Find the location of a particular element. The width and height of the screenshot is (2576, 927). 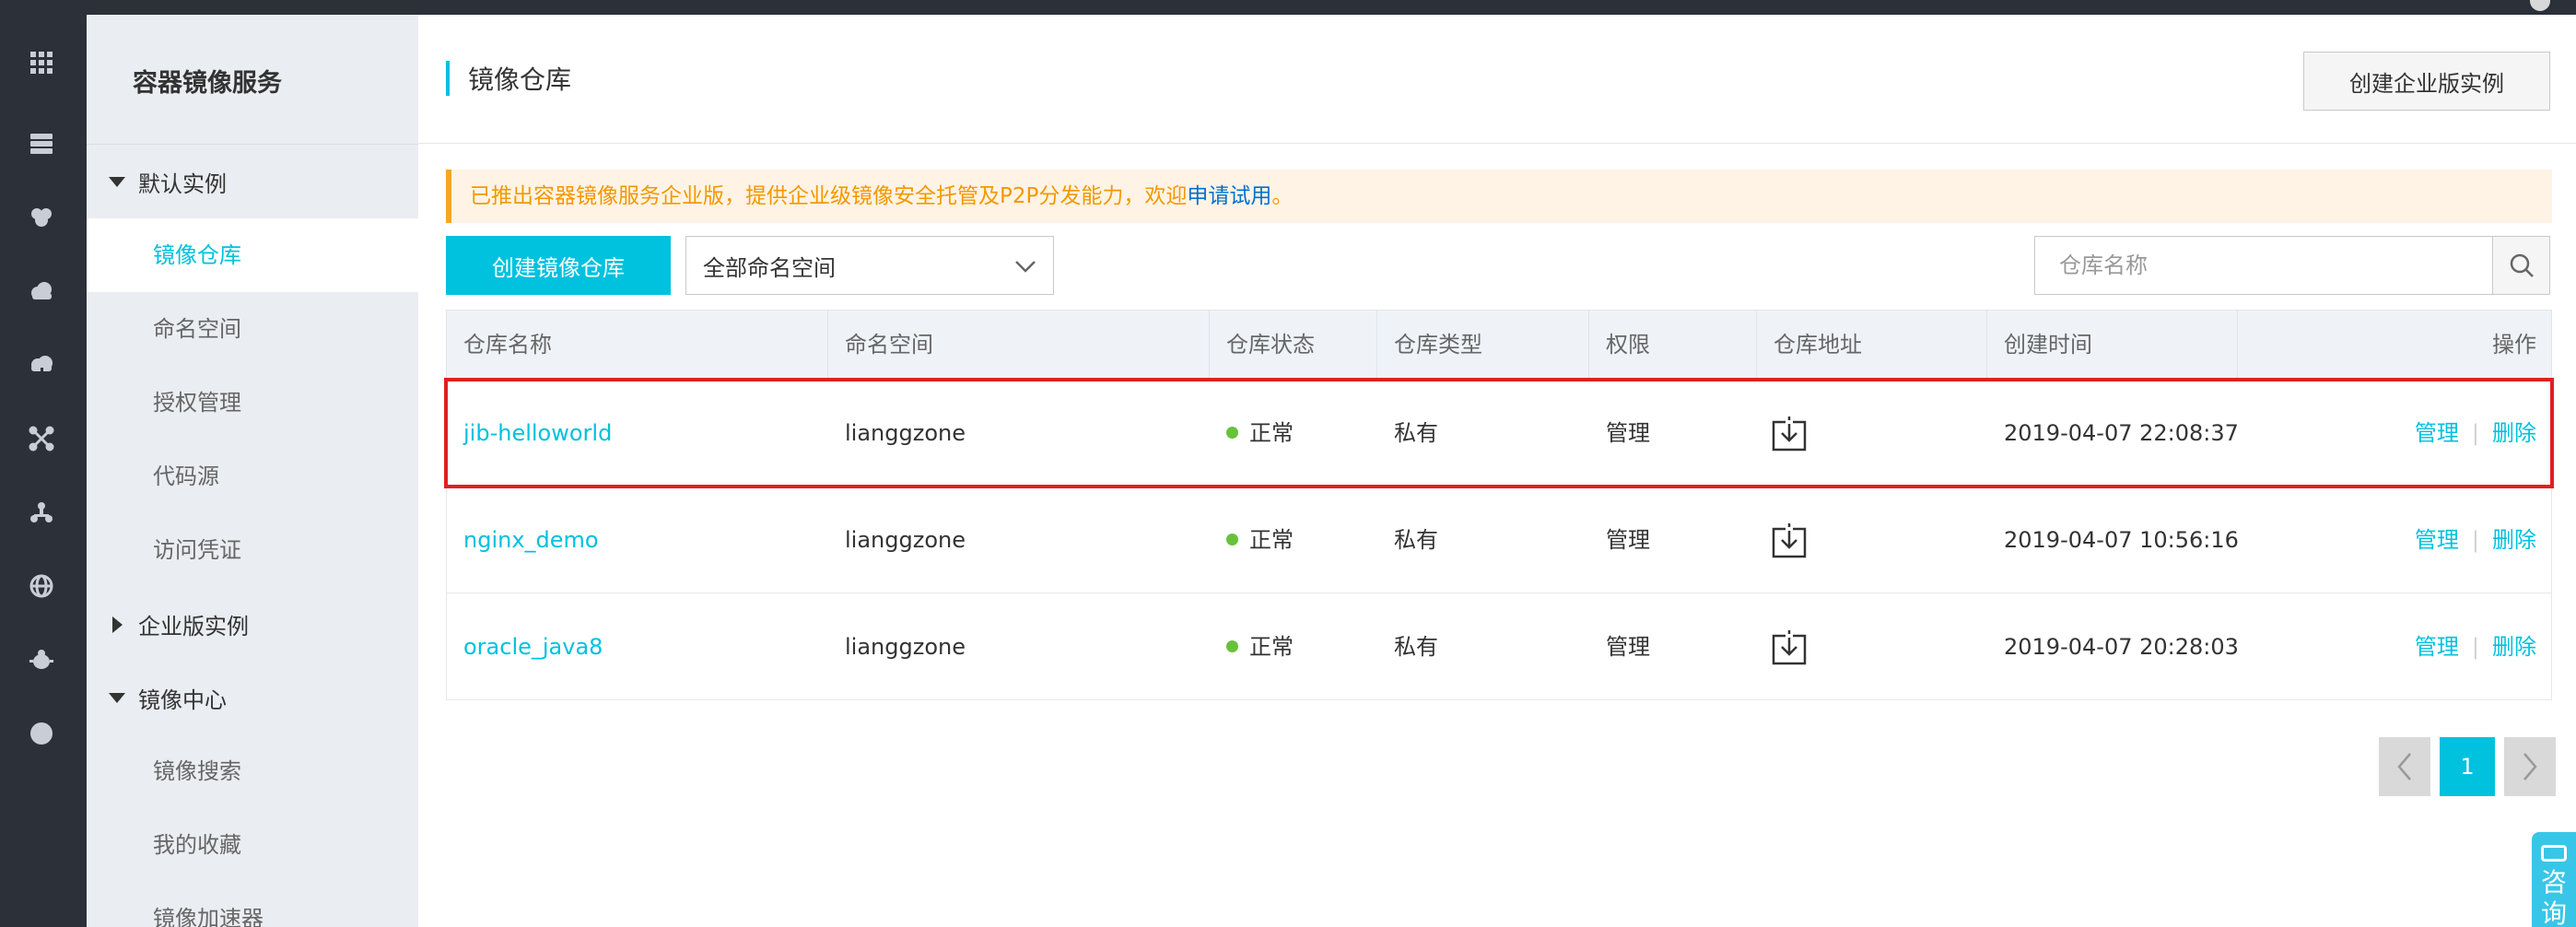

apply-trial-link: 申请试用 is located at coordinates (1229, 196).